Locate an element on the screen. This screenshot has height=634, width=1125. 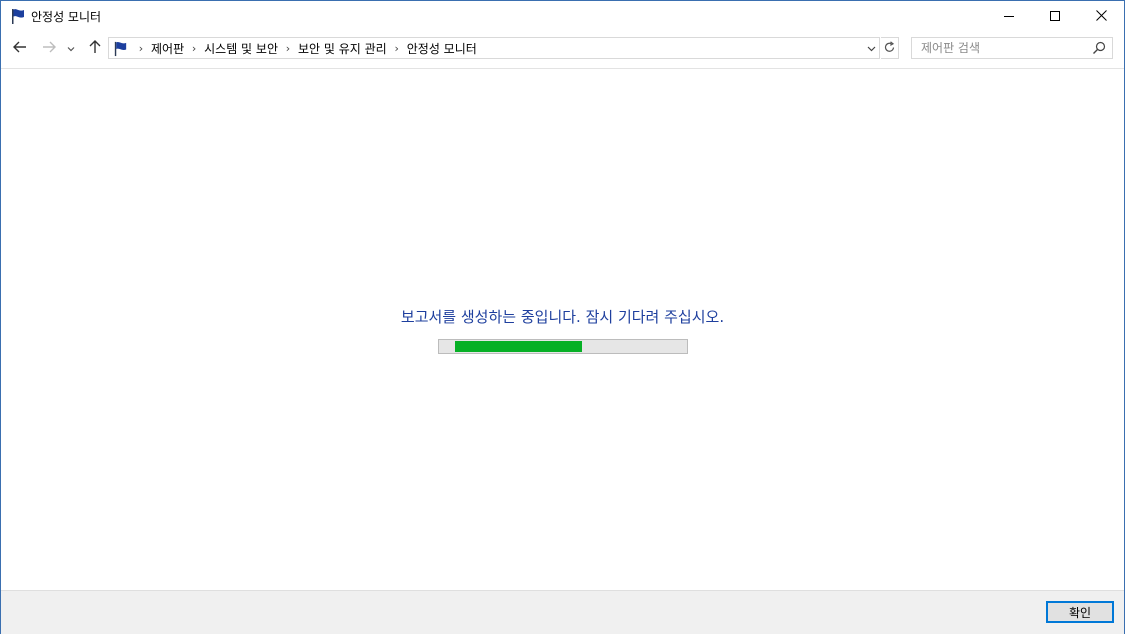
close-button is located at coordinates (1101, 16).